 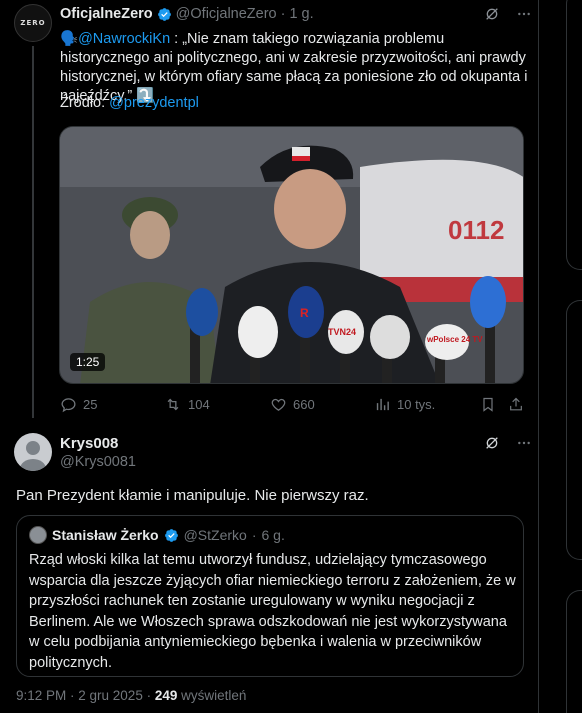 What do you see at coordinates (538, 356) in the screenshot?
I see `column-divider` at bounding box center [538, 356].